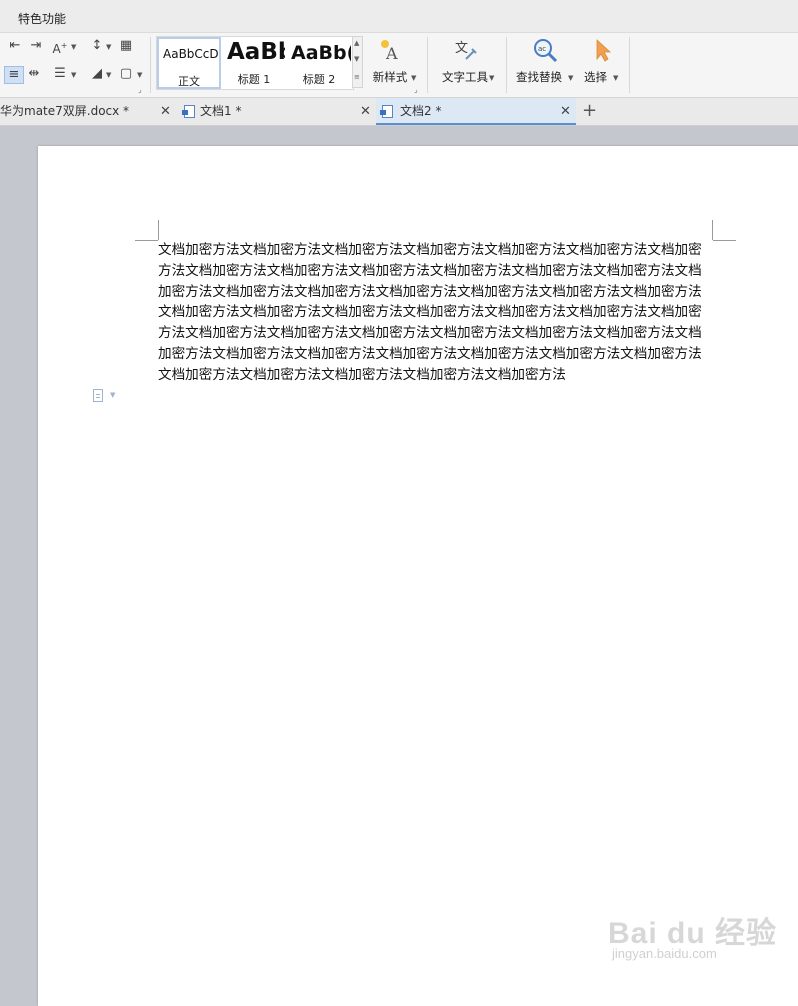  Describe the element at coordinates (36, 46) in the screenshot. I see `increase-indent-icon: ⇥` at that location.